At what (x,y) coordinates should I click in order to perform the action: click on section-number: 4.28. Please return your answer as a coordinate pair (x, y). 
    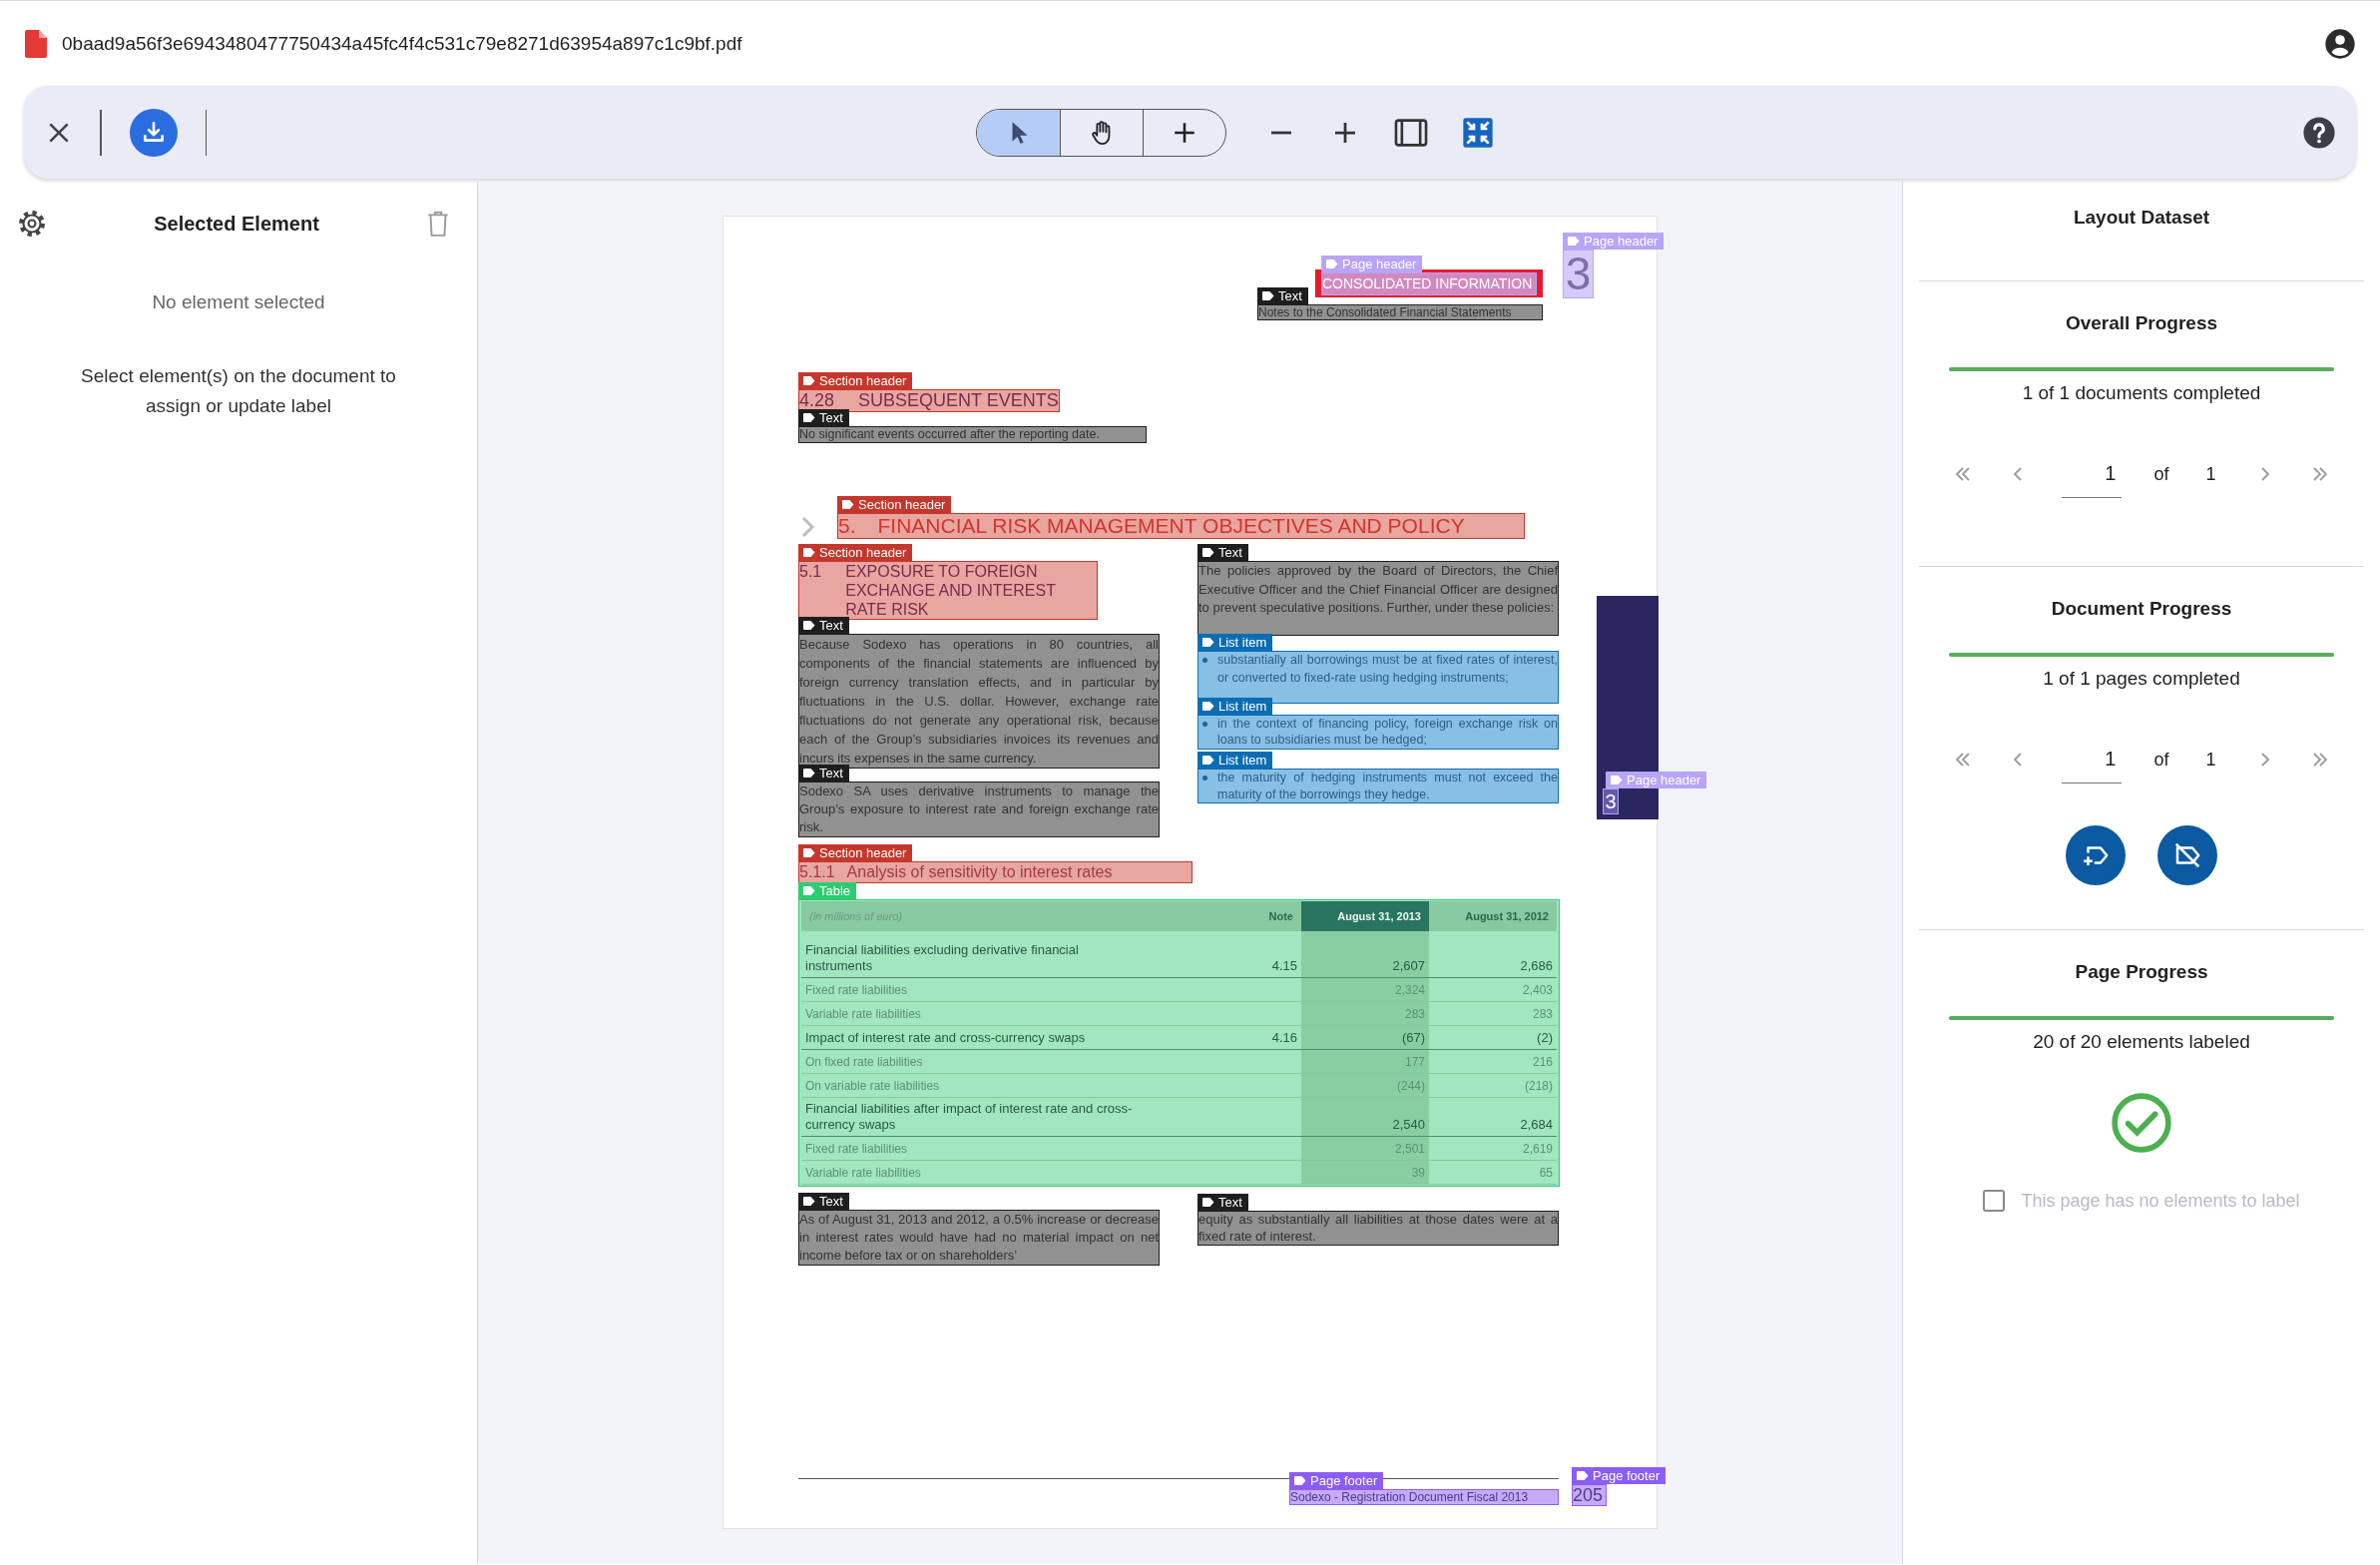
    Looking at the image, I should click on (817, 400).